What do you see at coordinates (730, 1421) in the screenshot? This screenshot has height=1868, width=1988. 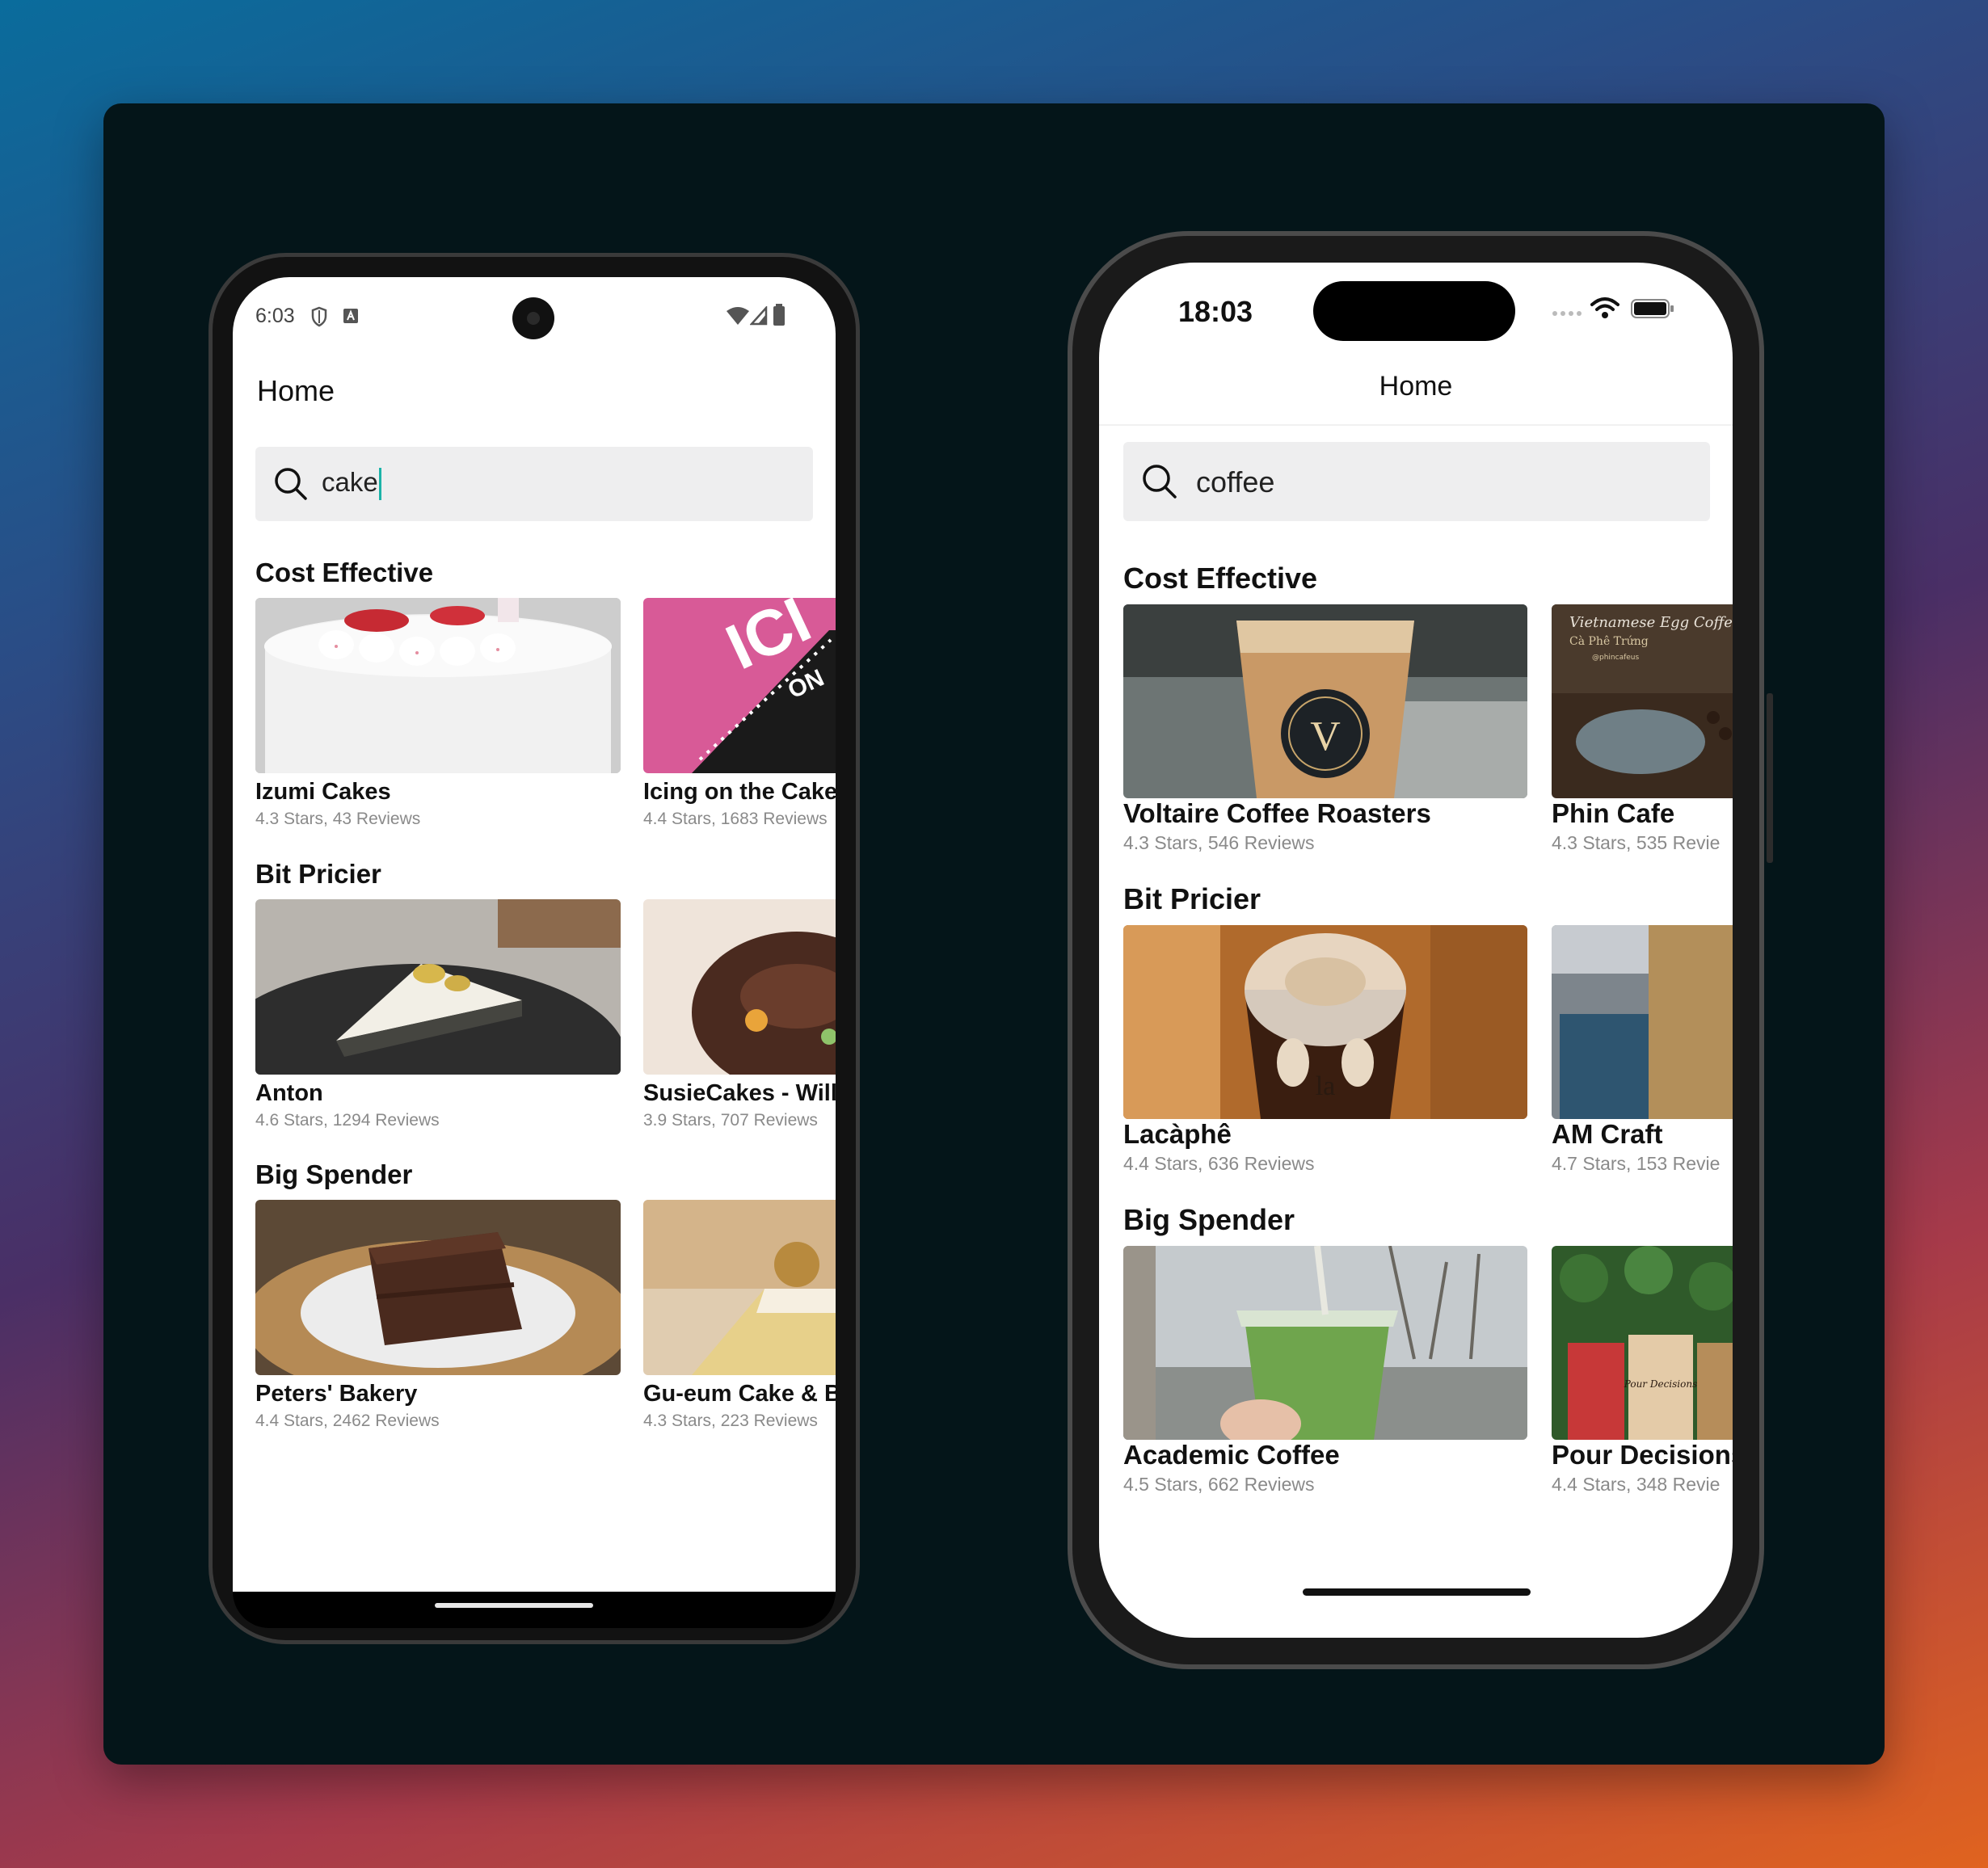 I see `restaurant-rating: 4.3 Stars, 223 Reviews` at bounding box center [730, 1421].